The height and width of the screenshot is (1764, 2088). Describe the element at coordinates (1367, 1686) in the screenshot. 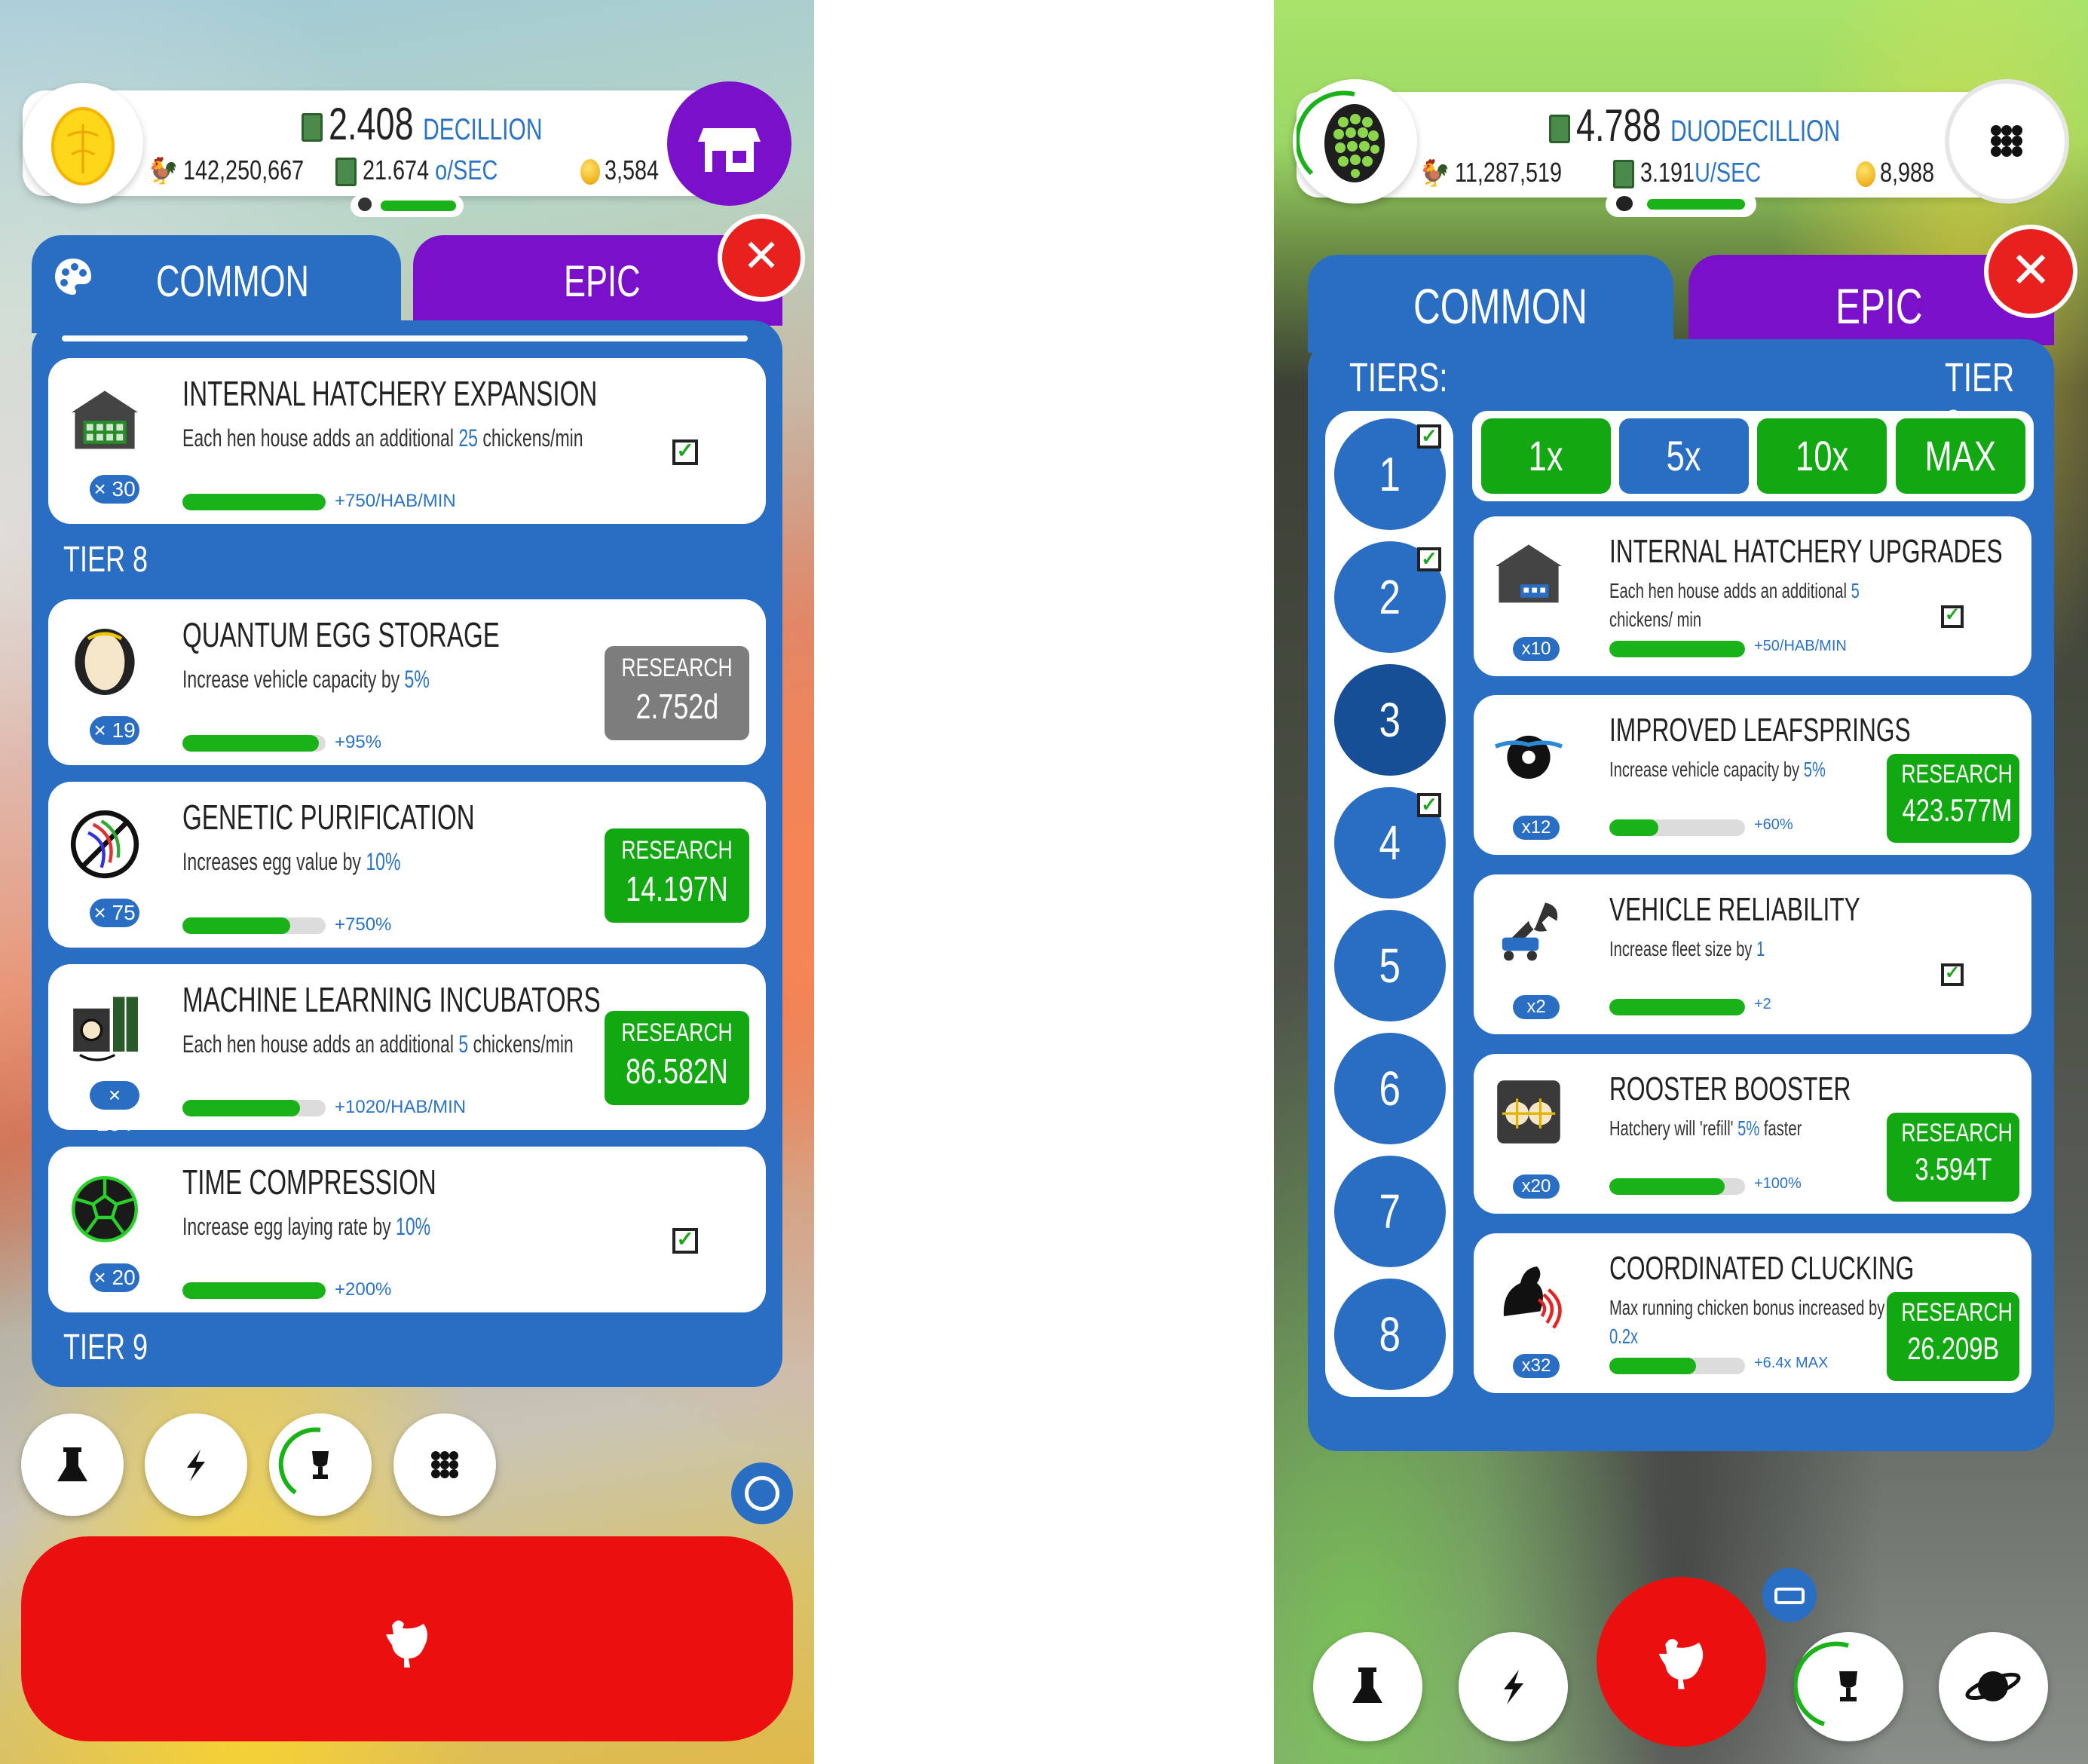

I see `right-nav-research-button` at that location.